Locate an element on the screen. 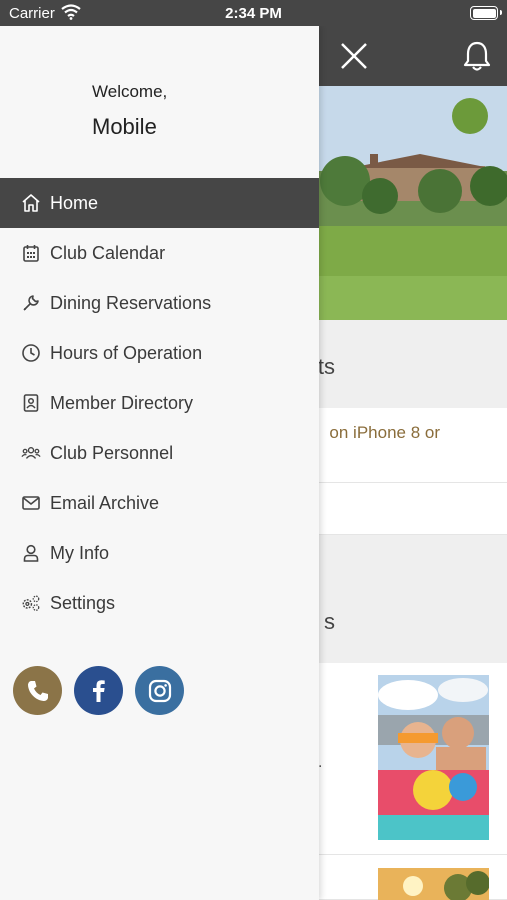 This screenshot has width=507, height=900. menu-item-club-calendar: Club Calendar is located at coordinates (159, 253).